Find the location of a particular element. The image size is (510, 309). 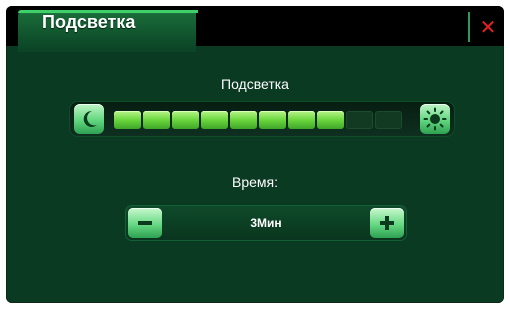

moon-icon is located at coordinates (90, 118).